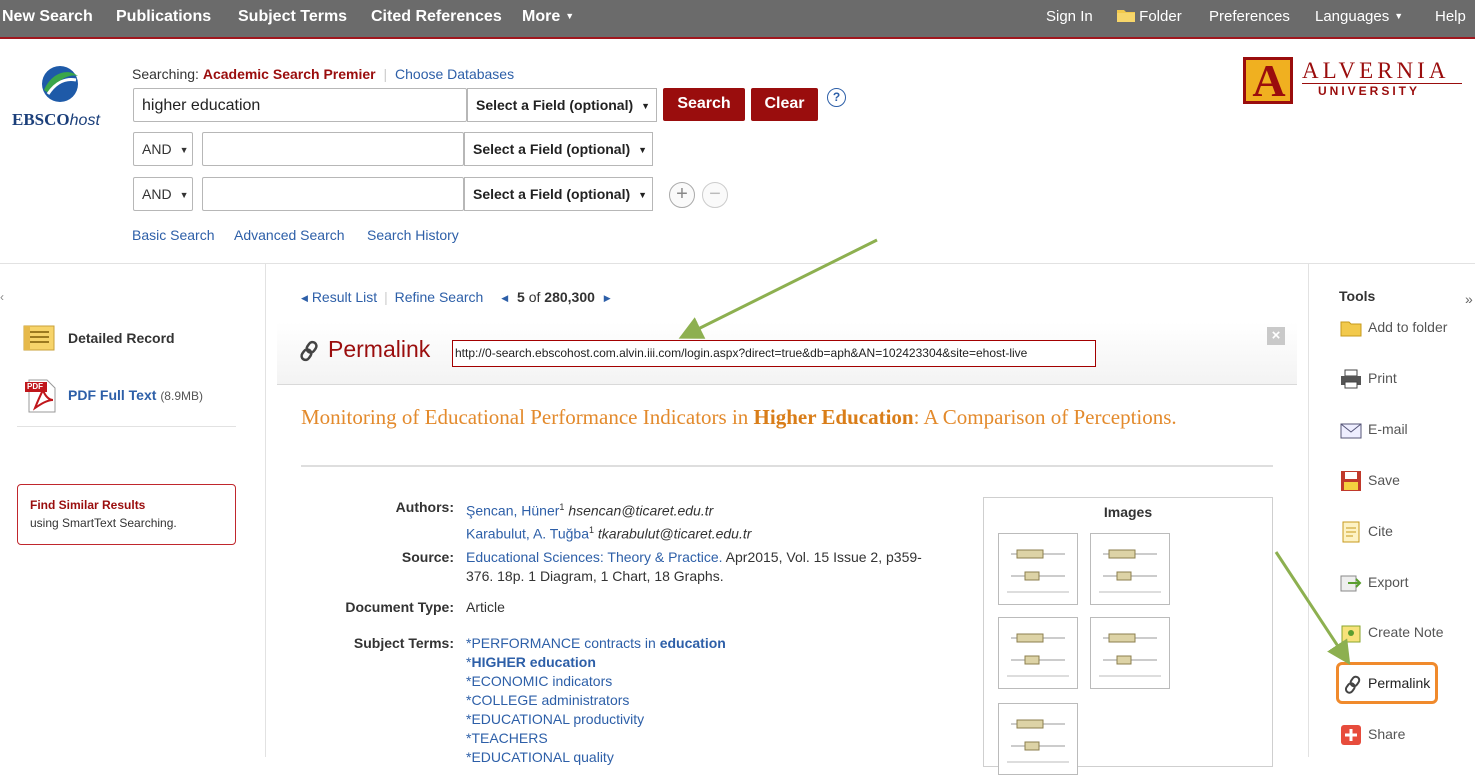  Describe the element at coordinates (1312, 608) in the screenshot. I see `arrow-to-permalink-tool` at that location.